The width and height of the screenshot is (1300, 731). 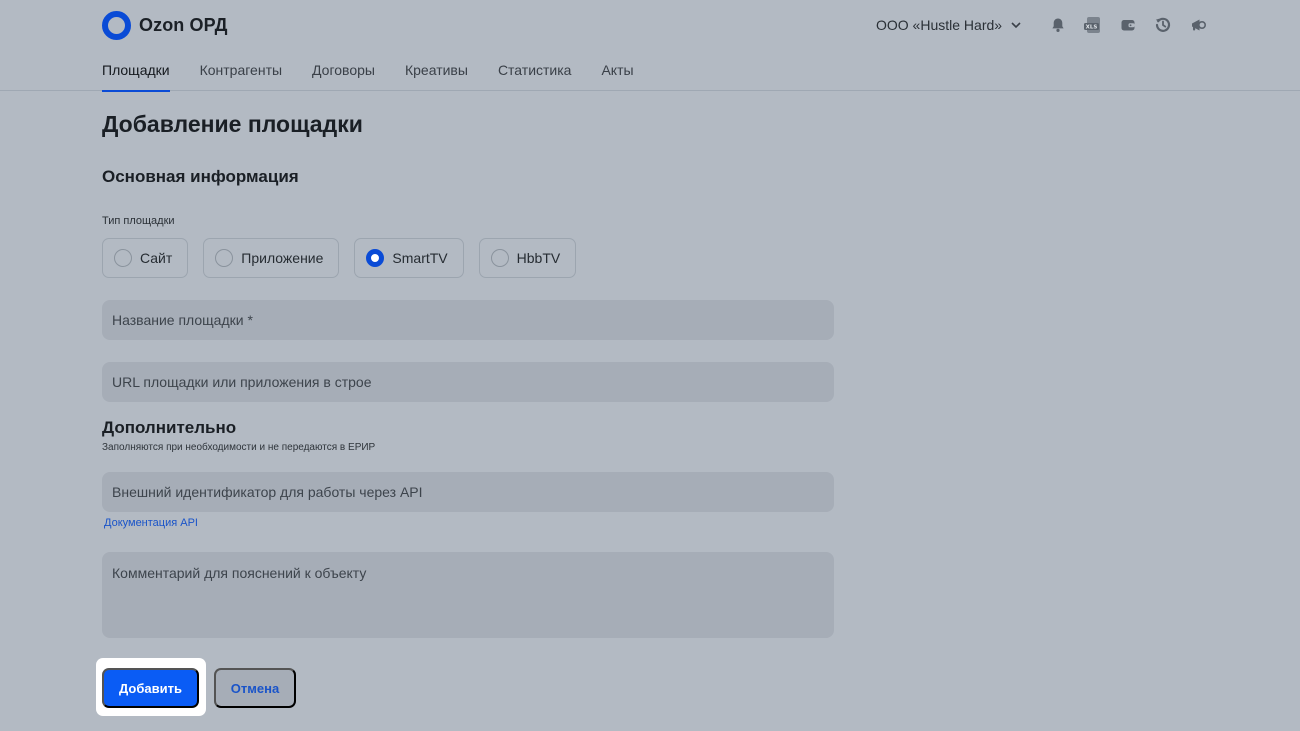 I want to click on app-logo: Ozon ОРД, so click(x=165, y=25).